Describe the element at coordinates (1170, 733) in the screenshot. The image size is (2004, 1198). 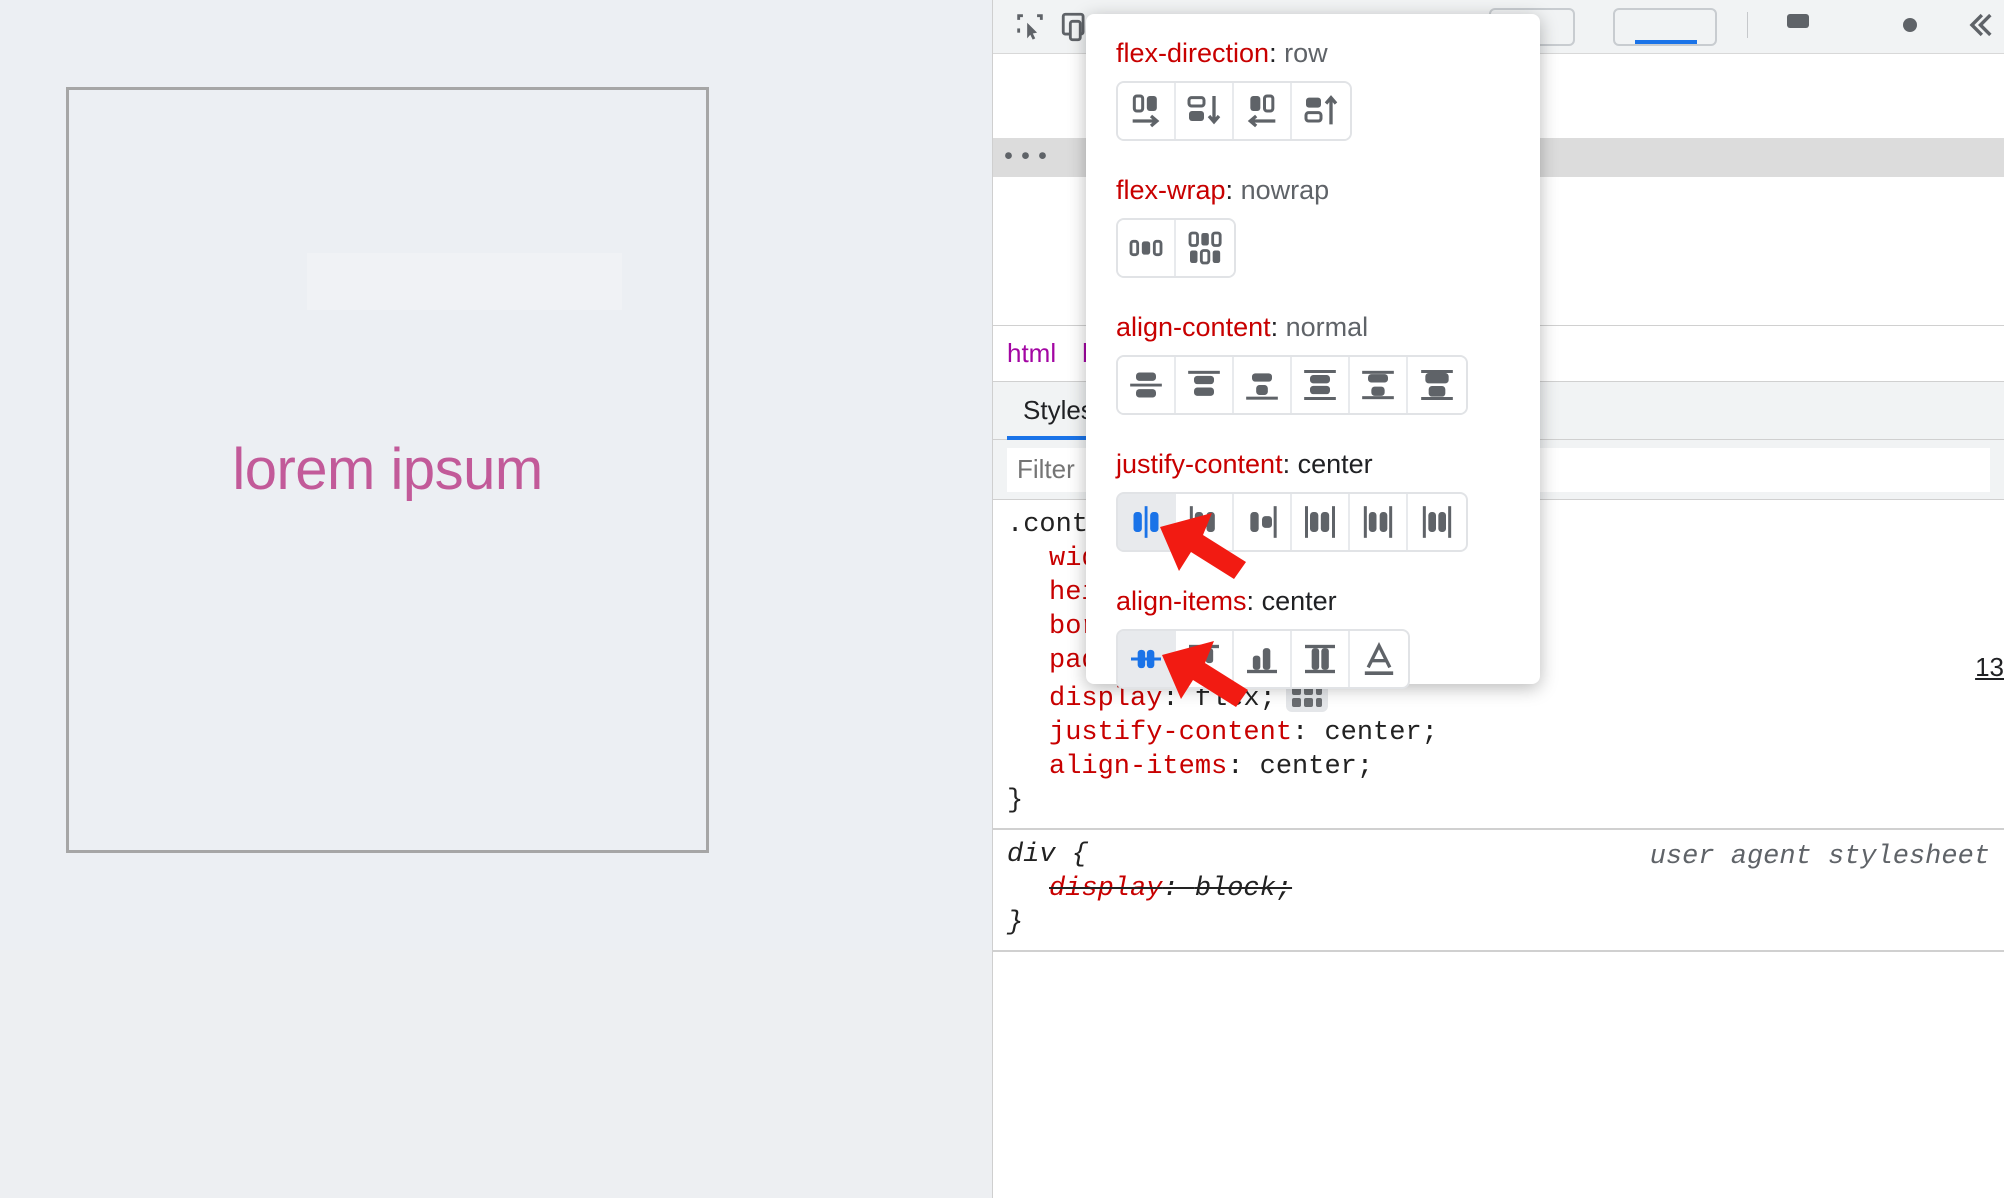
I see `css-property-name: justify-content` at that location.